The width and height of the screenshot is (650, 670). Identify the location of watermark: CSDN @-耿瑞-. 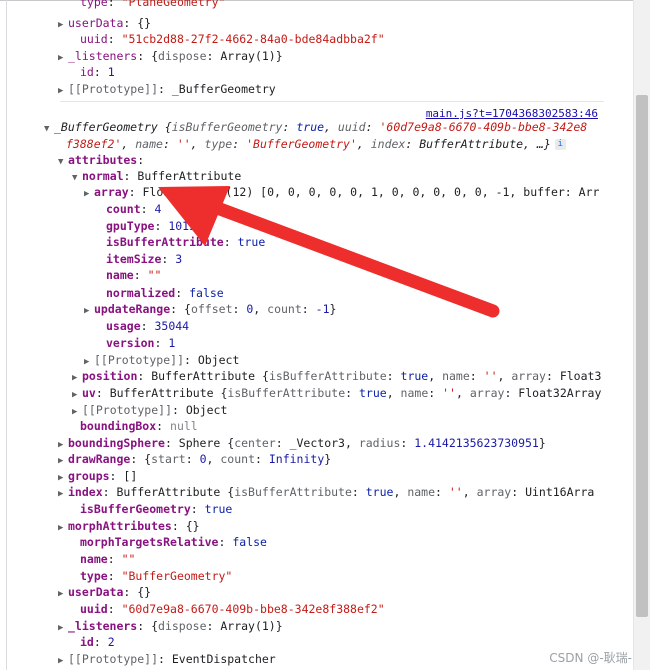
(590, 658).